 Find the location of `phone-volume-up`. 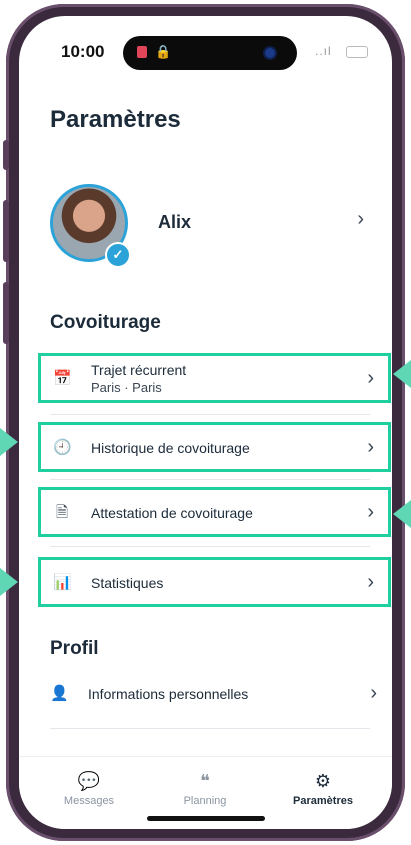

phone-volume-up is located at coordinates (6, 231).